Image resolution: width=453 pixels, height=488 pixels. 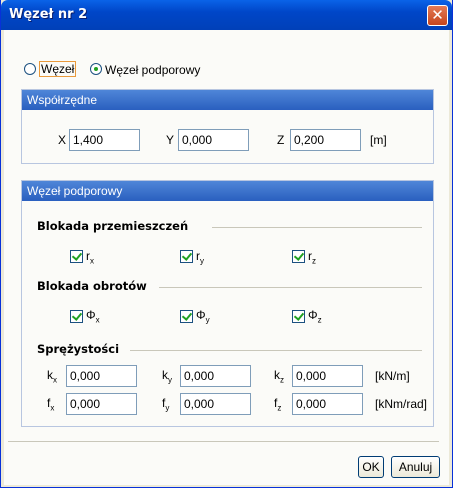 I want to click on coordinates-unit: [m], so click(x=378, y=140).